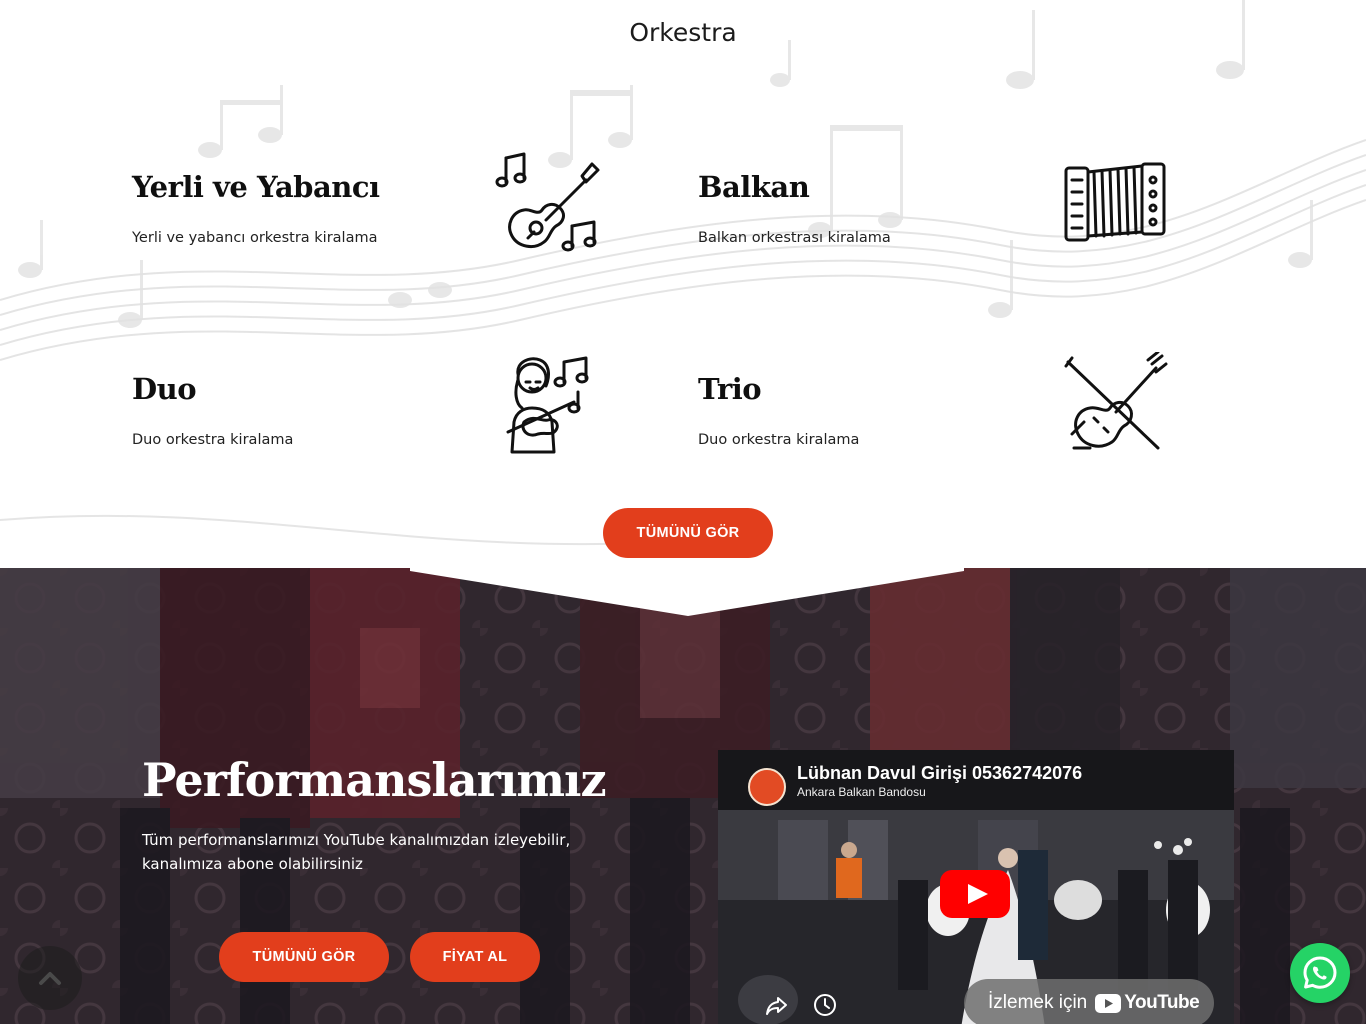 The height and width of the screenshot is (1024, 1366). I want to click on section-title: Orkestra, so click(683, 32).